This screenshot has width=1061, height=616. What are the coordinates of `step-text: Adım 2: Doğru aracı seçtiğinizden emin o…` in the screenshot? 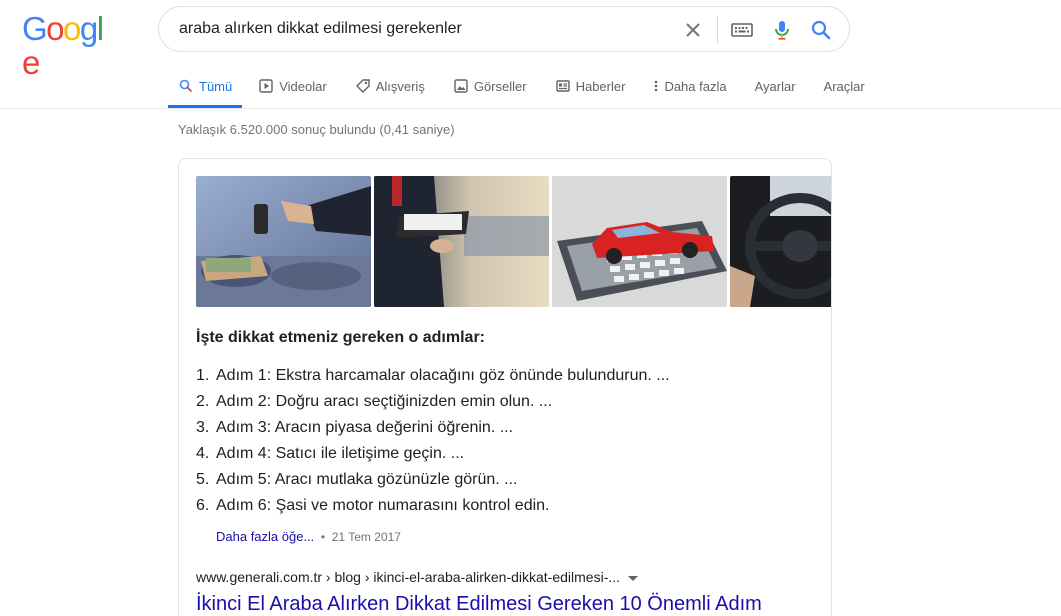 It's located at (384, 401).